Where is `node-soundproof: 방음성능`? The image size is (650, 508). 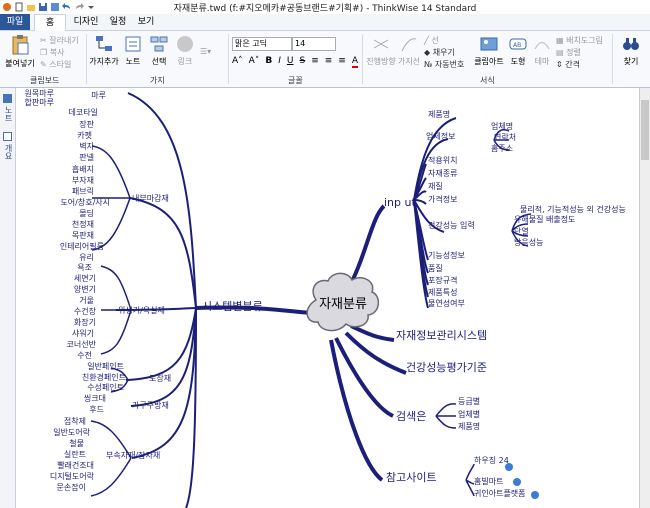 node-soundproof: 방음성능 is located at coordinates (528, 242).